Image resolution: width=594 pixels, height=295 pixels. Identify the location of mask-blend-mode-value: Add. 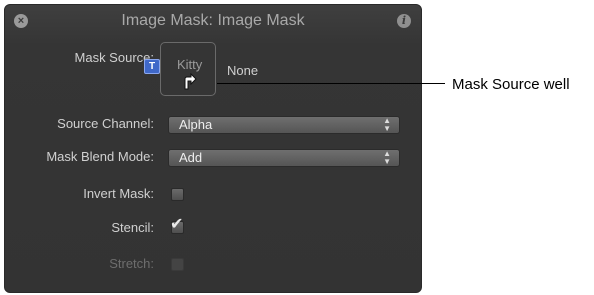
(191, 157).